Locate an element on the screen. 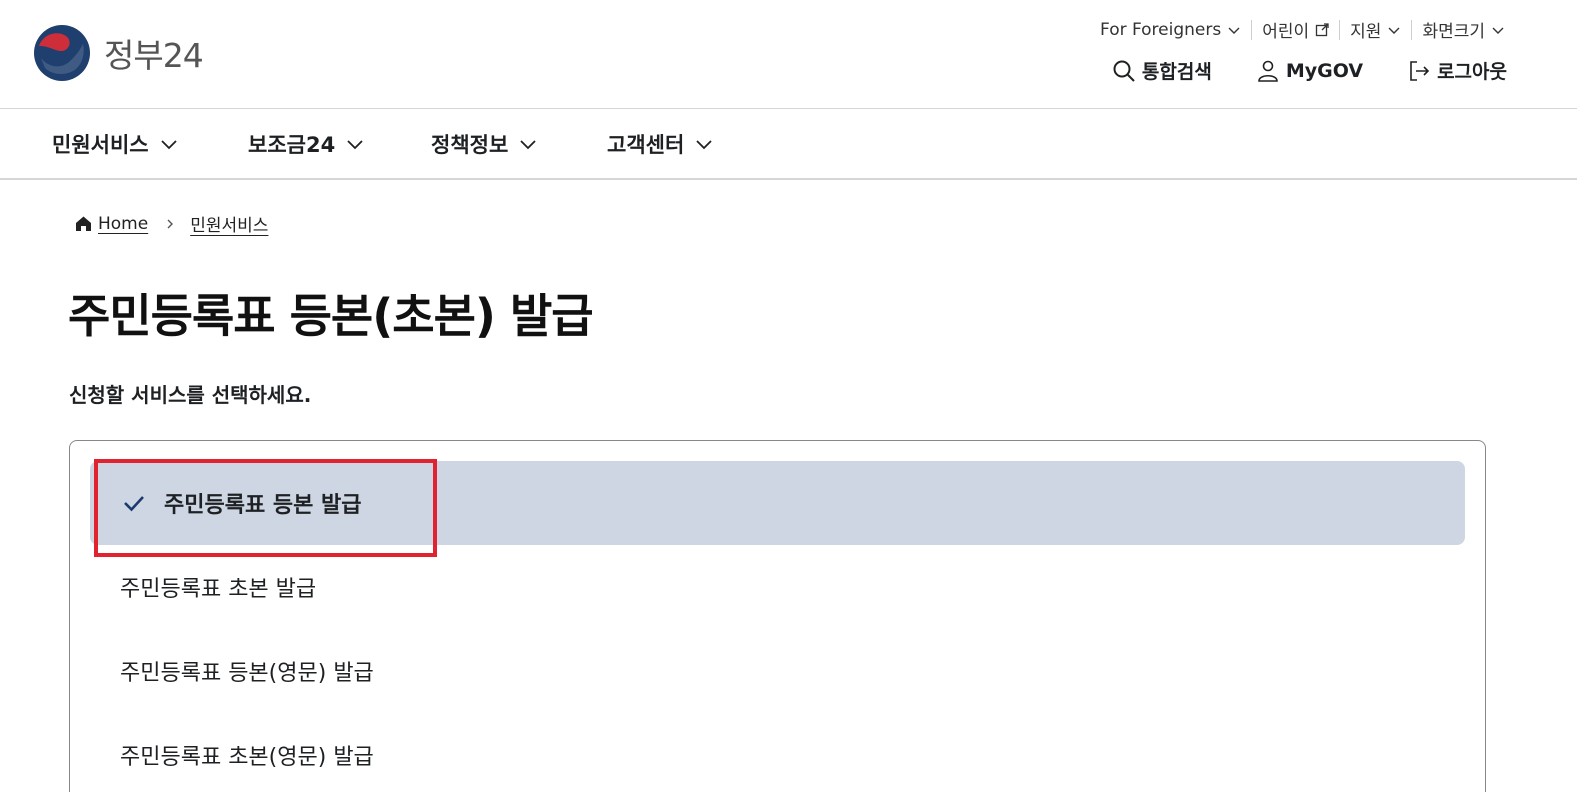  logout-icon is located at coordinates (1420, 70).